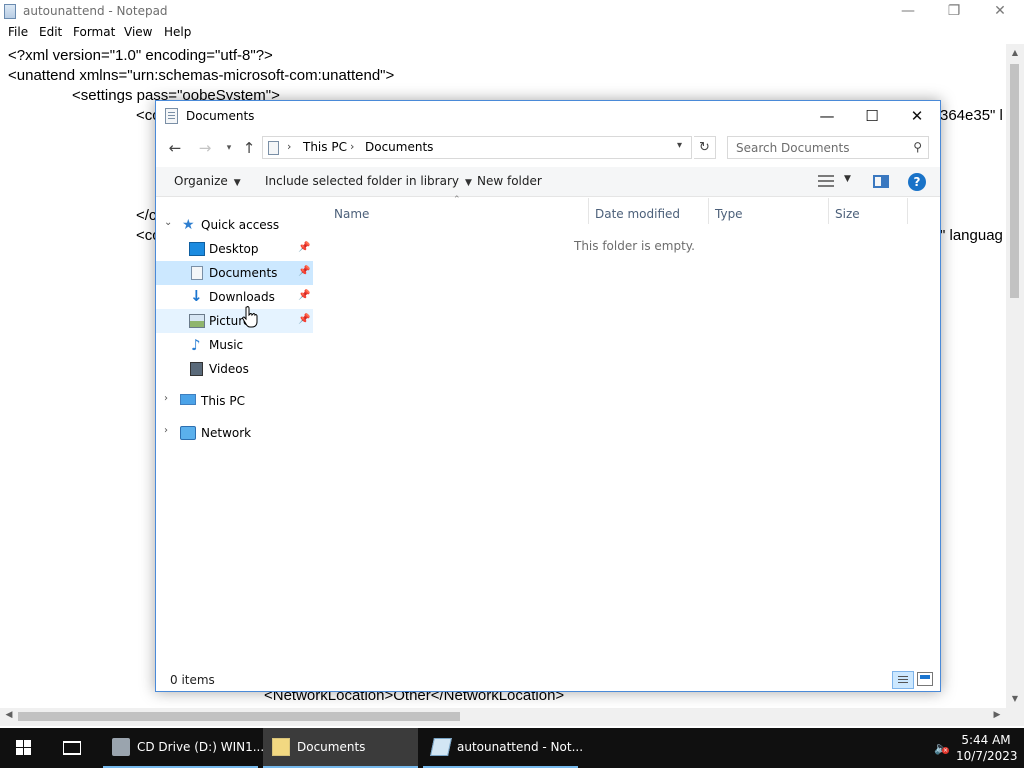  Describe the element at coordinates (18, 32) in the screenshot. I see `menu-file: File` at that location.